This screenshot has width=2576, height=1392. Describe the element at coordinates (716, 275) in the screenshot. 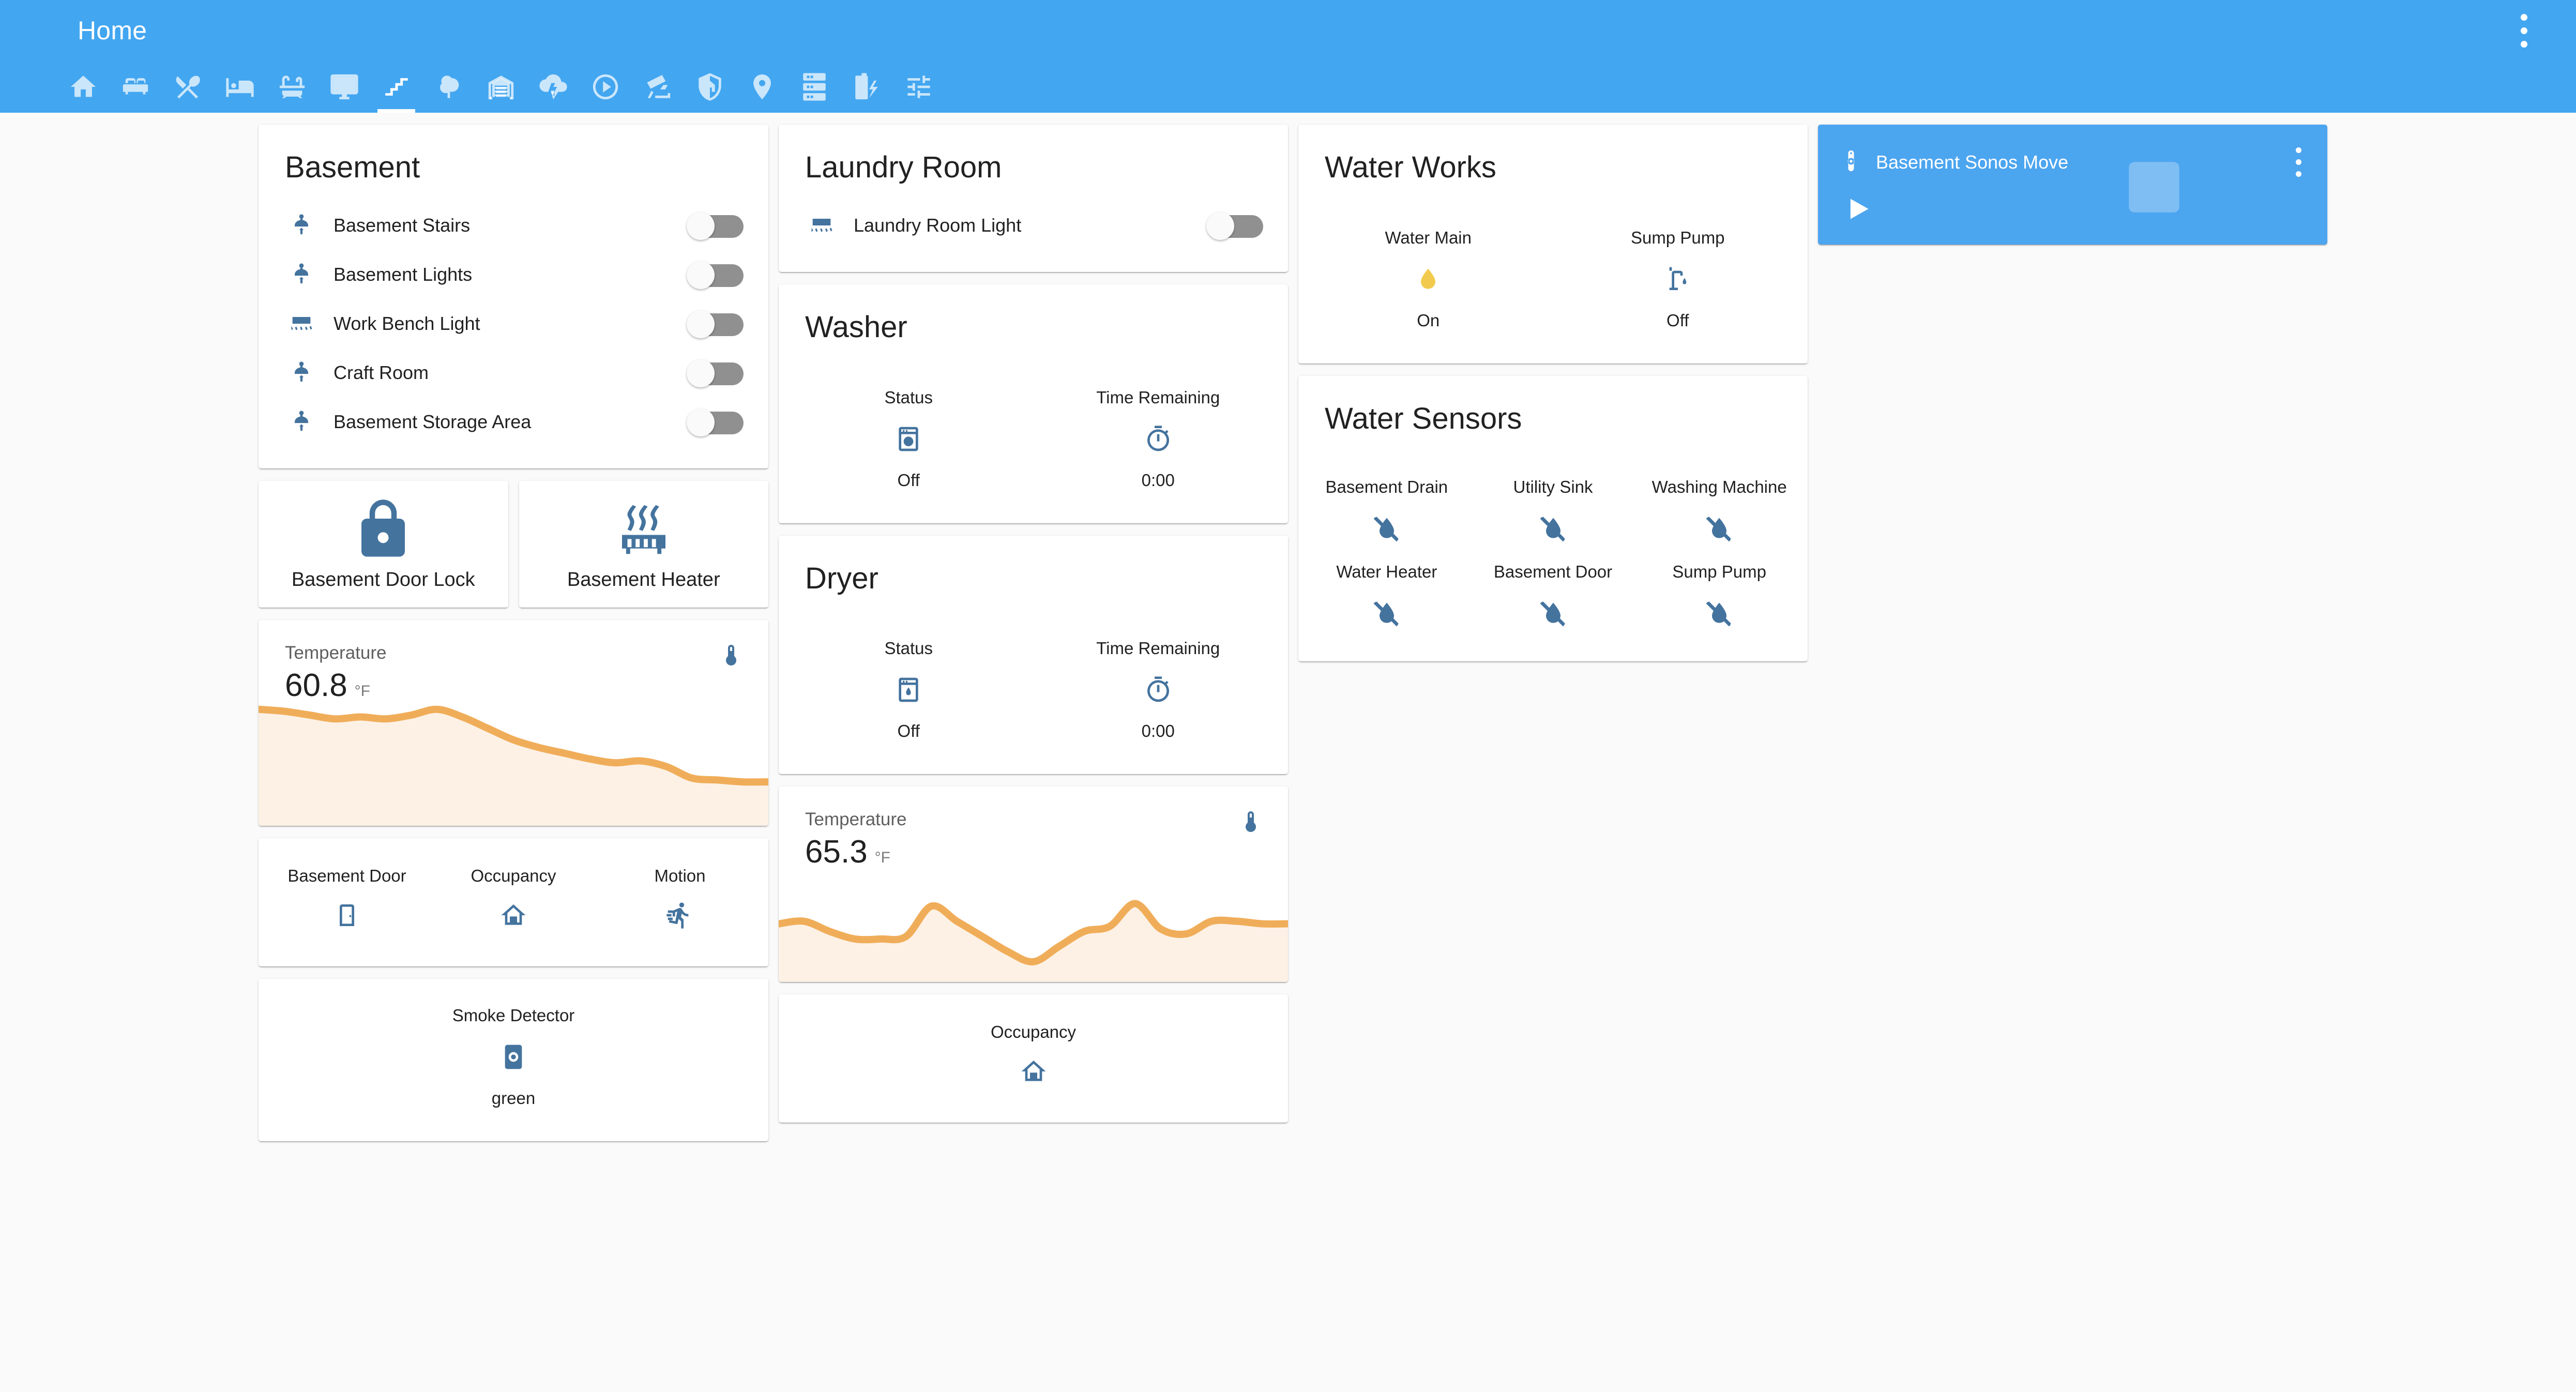

I see `toggle-basement-lights` at that location.